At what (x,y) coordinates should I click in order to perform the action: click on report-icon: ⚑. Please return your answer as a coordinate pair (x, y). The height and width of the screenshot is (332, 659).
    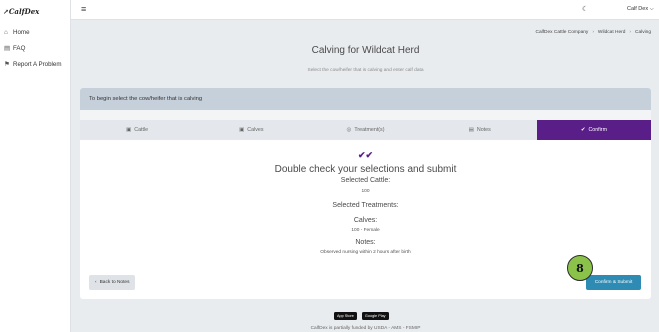
    Looking at the image, I should click on (7, 64).